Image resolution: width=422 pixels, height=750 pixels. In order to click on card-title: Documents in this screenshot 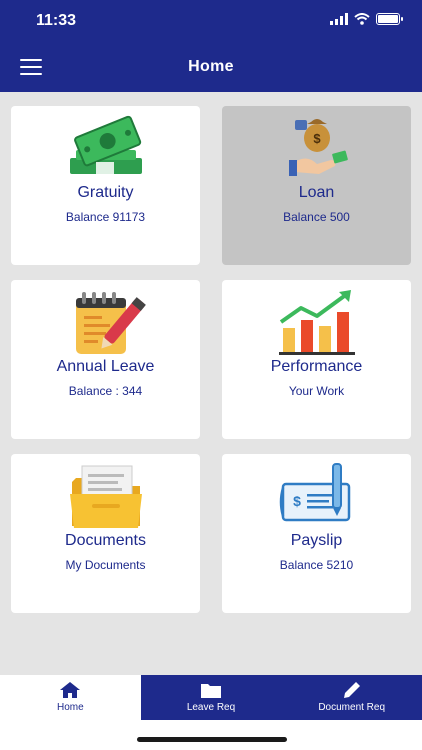, I will do `click(105, 540)`.